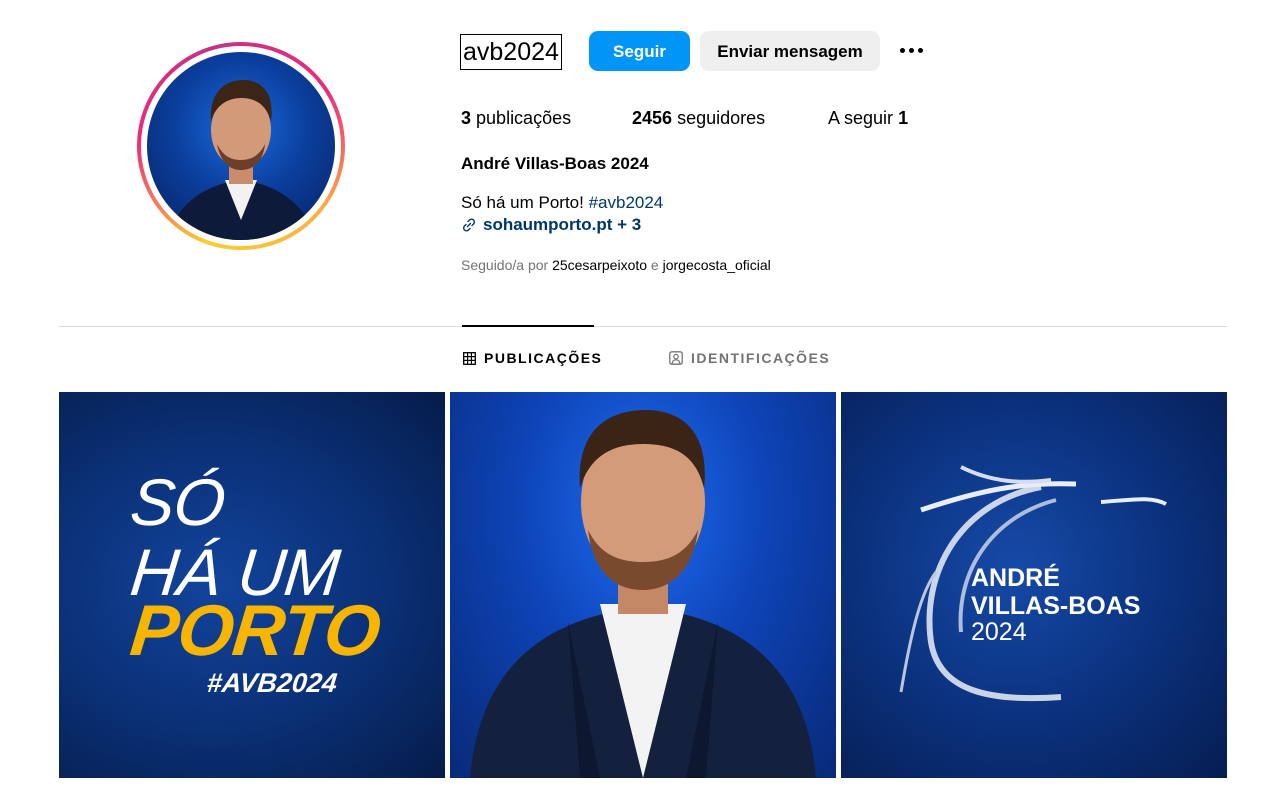 This screenshot has height=797, width=1273. Describe the element at coordinates (761, 358) in the screenshot. I see `tab-tagged-label: IDENTIFICAÇÕES` at that location.